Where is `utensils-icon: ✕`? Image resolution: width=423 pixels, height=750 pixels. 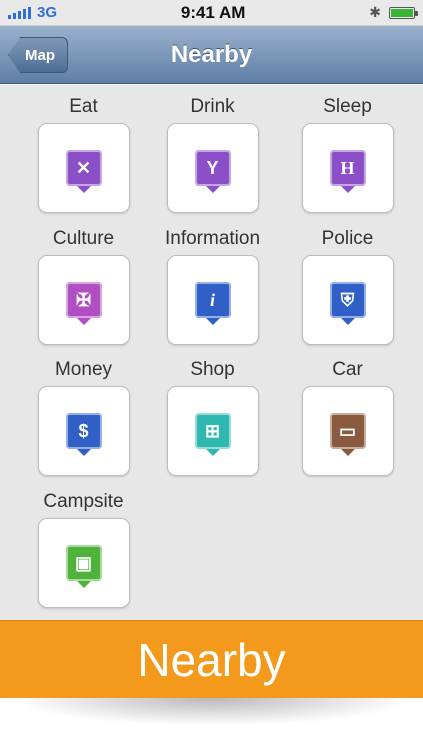
utensils-icon: ✕ is located at coordinates (83, 171).